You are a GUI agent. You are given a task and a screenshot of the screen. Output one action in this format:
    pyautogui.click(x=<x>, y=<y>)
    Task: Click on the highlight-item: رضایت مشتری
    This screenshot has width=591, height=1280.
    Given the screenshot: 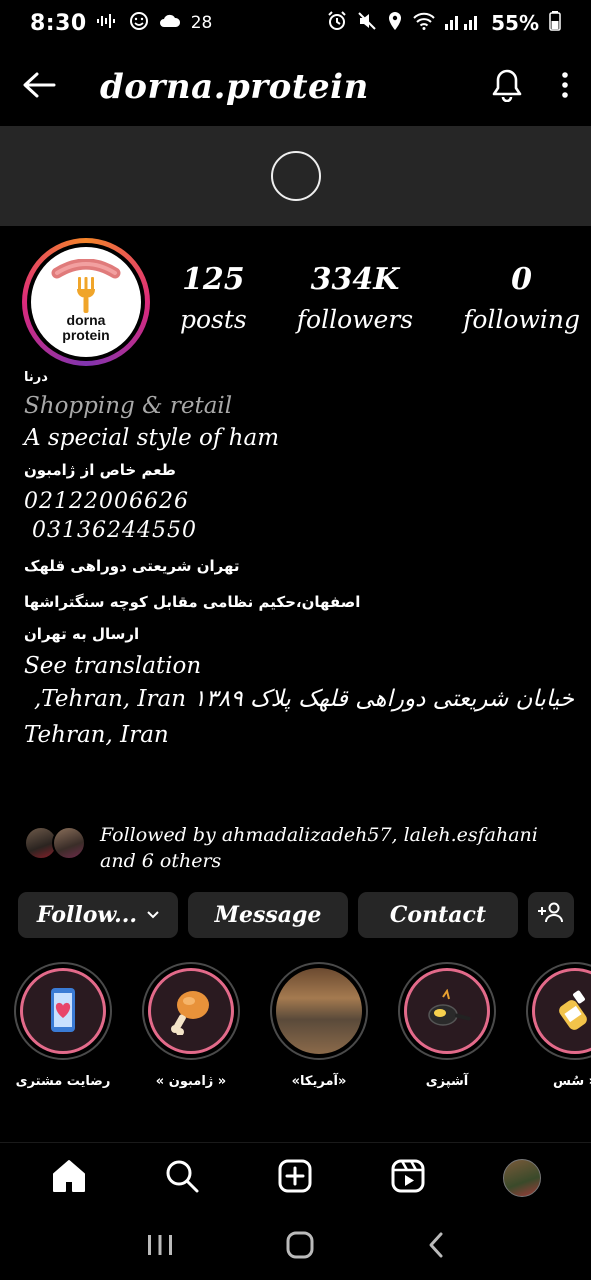 What is the action you would take?
    pyautogui.click(x=63, y=1025)
    